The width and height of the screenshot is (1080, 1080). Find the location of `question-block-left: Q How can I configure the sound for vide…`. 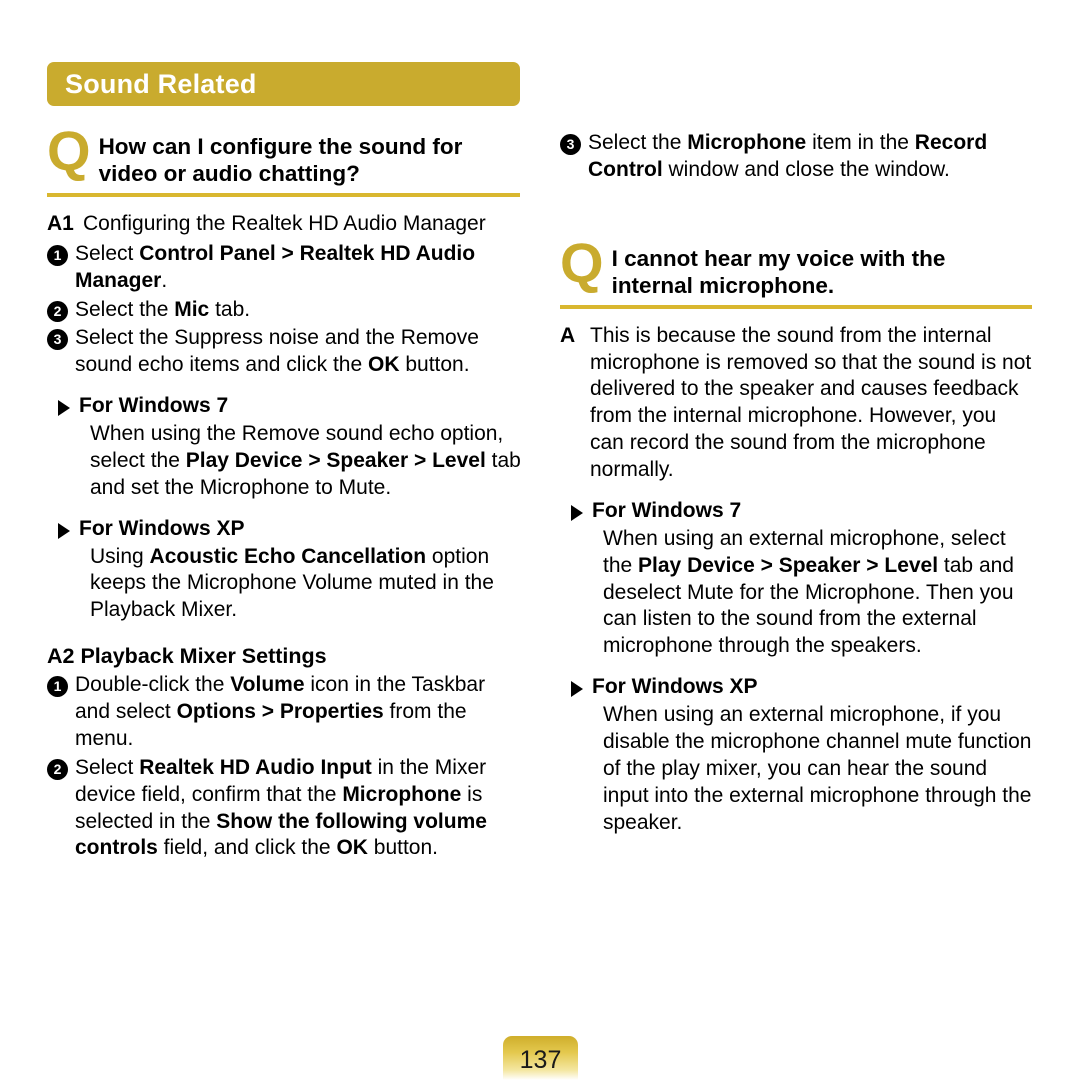

question-block-left: Q How can I configure the sound for vide… is located at coordinates (284, 153).